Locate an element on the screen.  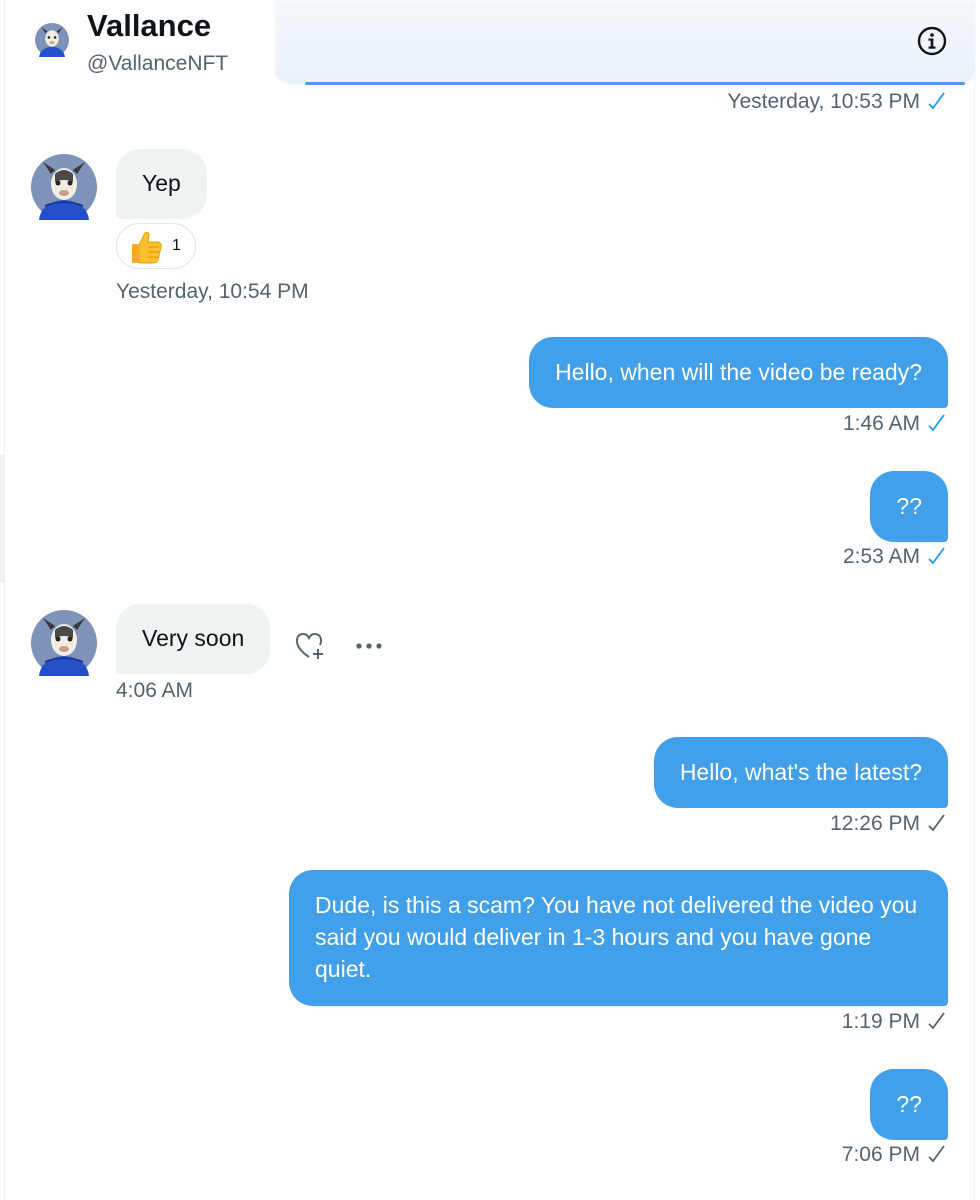
message-timestamp: 2:53 AM is located at coordinates (894, 557).